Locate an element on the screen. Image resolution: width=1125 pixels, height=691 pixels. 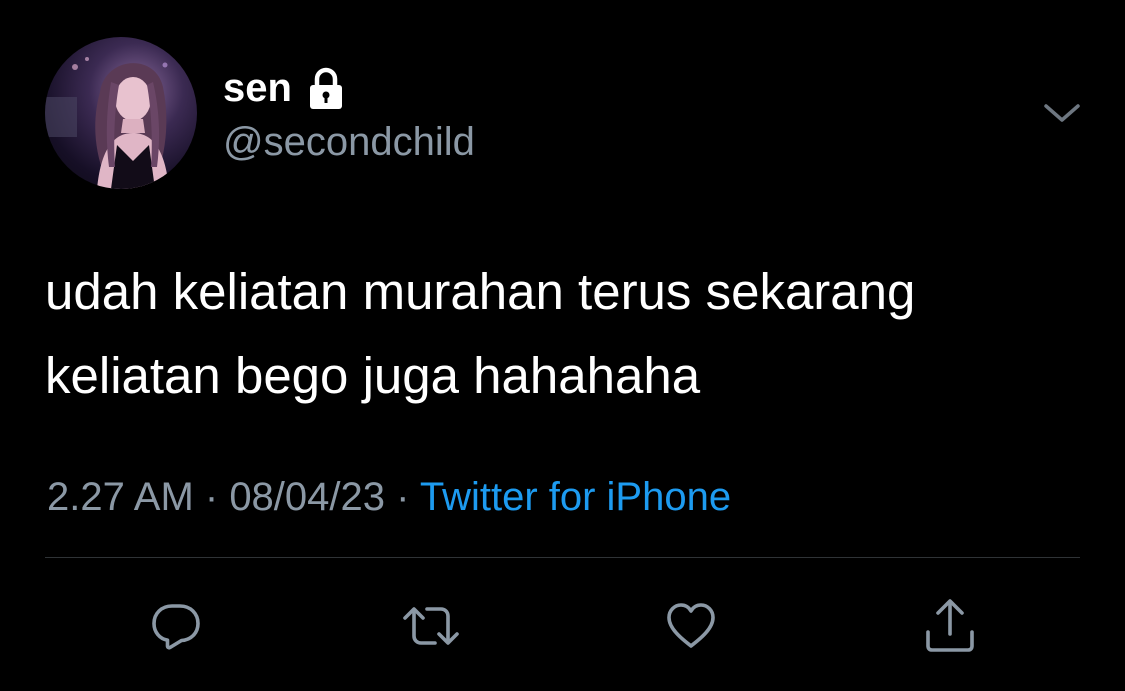
tweet-time: 2.27 AM is located at coordinates (120, 497).